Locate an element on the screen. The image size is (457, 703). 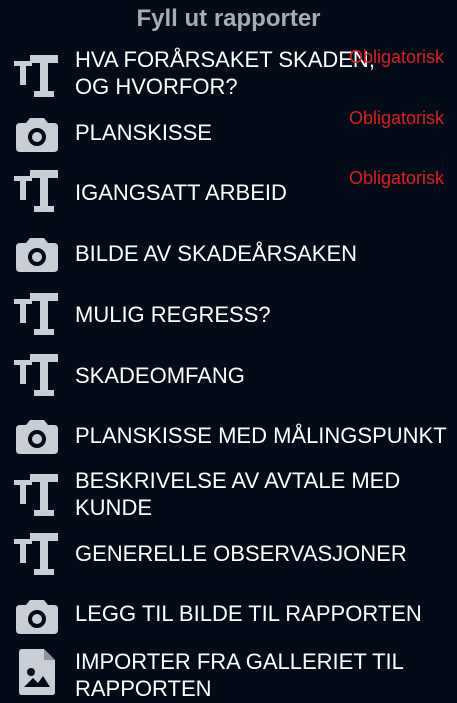
item-label: PLANSKISSE MED MÅLINGSPUNKT is located at coordinates (261, 435).